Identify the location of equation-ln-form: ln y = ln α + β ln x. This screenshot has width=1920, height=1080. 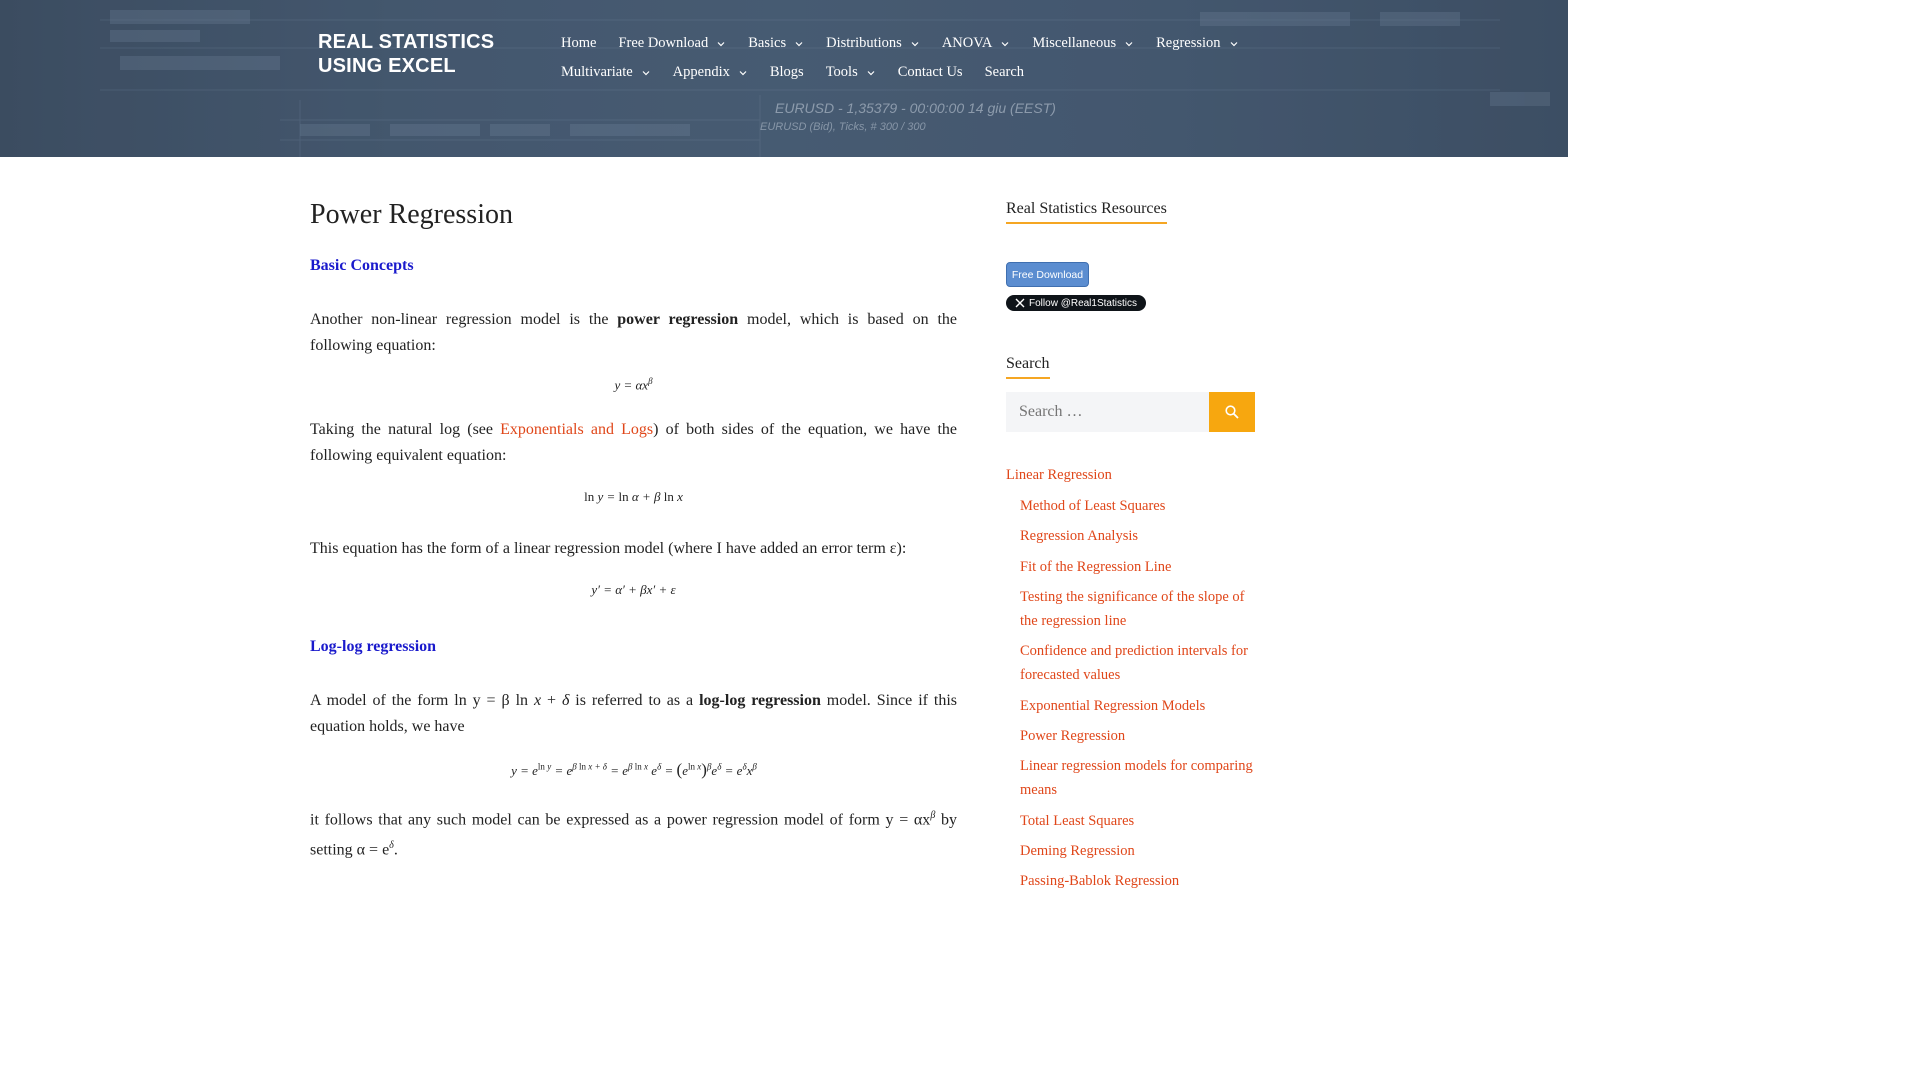
(633, 496).